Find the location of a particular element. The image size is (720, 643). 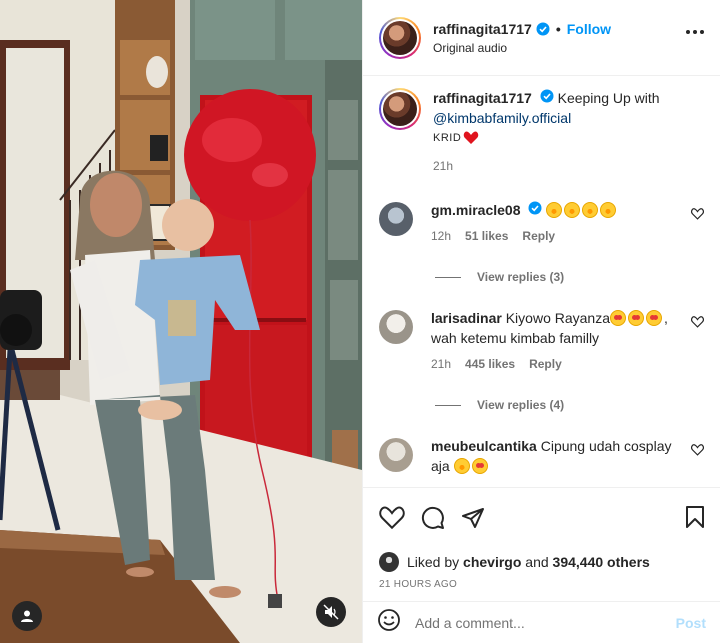

likes-summary: Liked by chevirgo and 394,440 others is located at coordinates (541, 562).